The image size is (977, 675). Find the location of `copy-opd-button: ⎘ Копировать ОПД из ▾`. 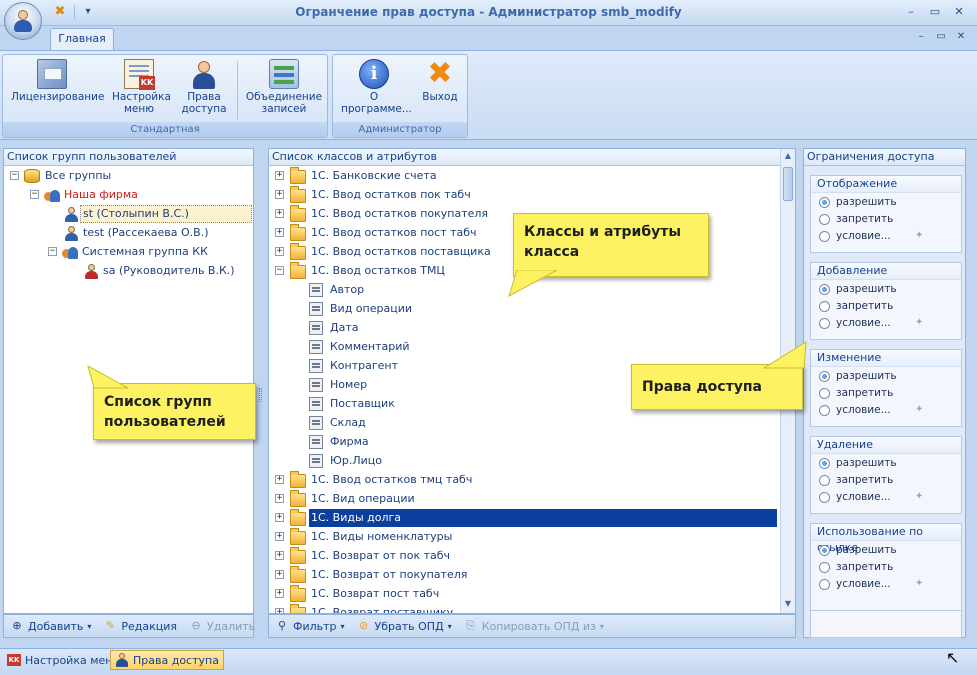

copy-opd-button: ⎘ Копировать ОПД из ▾ is located at coordinates (534, 626).